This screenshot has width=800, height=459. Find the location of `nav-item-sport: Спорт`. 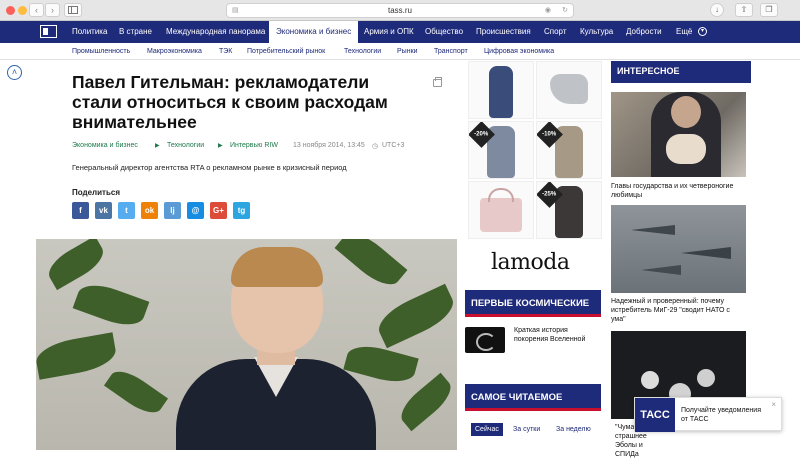

nav-item-sport: Спорт is located at coordinates (555, 32).